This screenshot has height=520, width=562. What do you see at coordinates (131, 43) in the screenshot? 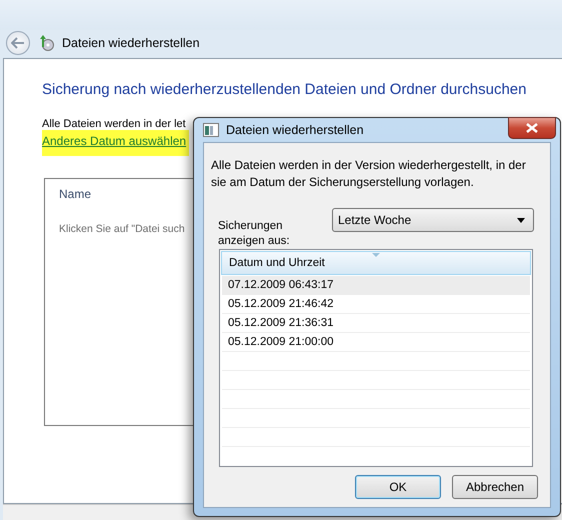
I see `window-title: Dateien wiederherstellen` at bounding box center [131, 43].